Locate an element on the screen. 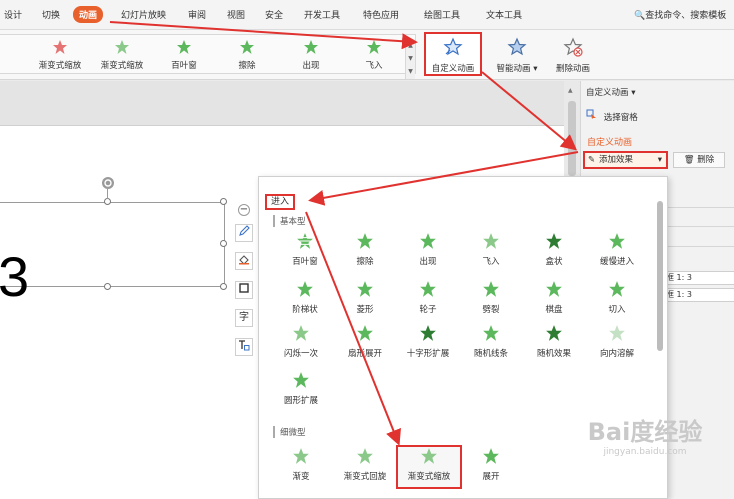 This screenshot has width=734, height=499. arrow-custom-to-add-effect is located at coordinates (529, 111).